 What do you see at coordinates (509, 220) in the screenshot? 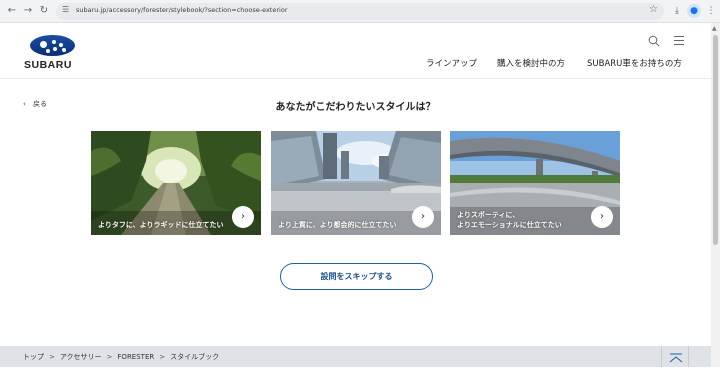
I see `card-caption: よりスポーティに、 よりエモーショナルに仕立てたい` at bounding box center [509, 220].